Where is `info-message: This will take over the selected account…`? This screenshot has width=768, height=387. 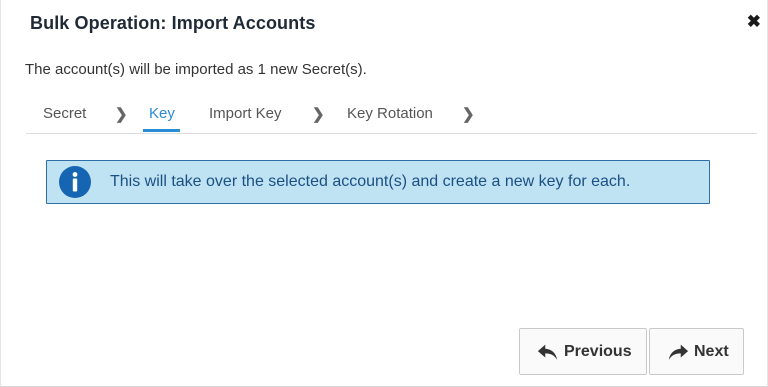
info-message: This will take over the selected account… is located at coordinates (370, 181).